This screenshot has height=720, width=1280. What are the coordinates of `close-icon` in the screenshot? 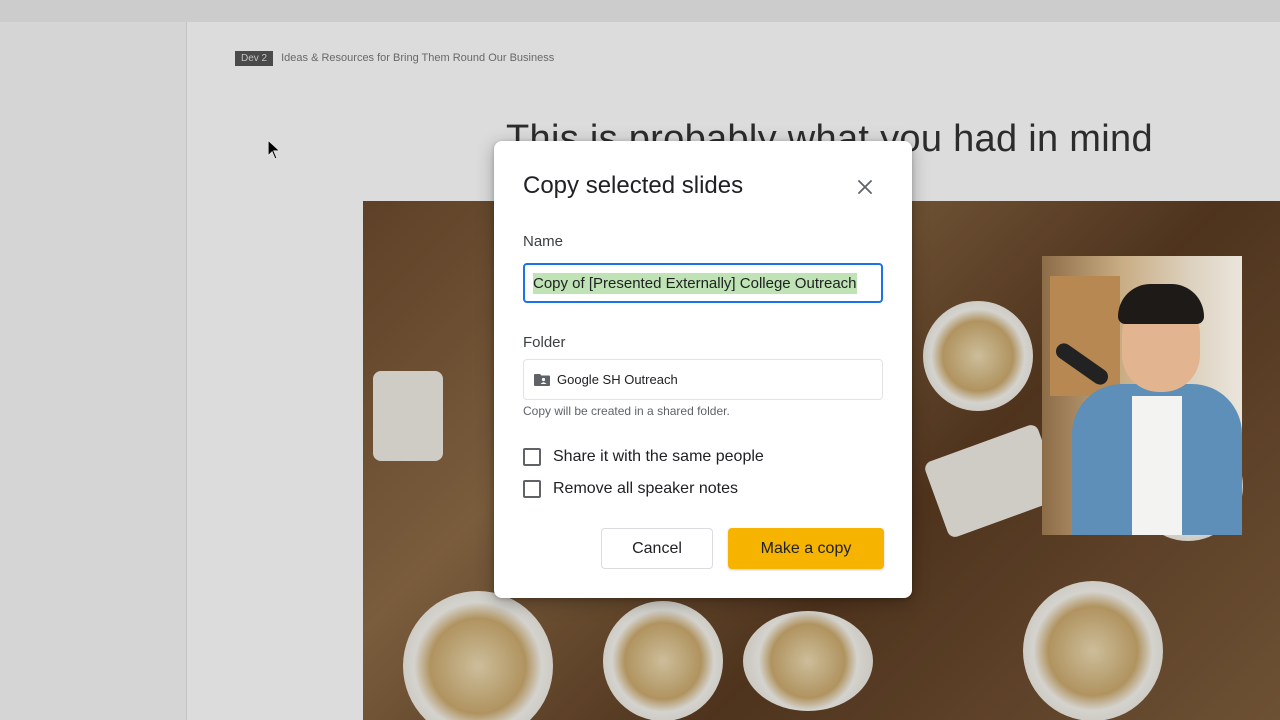 It's located at (865, 187).